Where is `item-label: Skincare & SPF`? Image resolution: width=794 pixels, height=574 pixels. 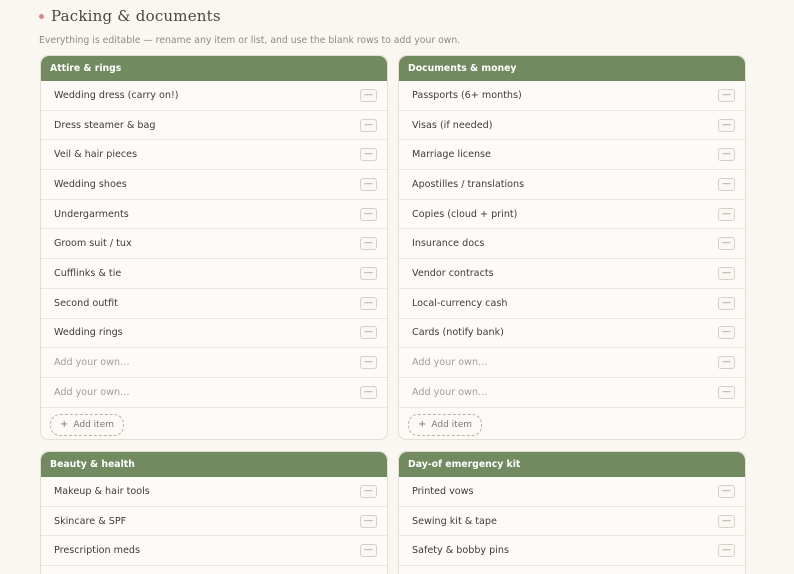
item-label: Skincare & SPF is located at coordinates (90, 521).